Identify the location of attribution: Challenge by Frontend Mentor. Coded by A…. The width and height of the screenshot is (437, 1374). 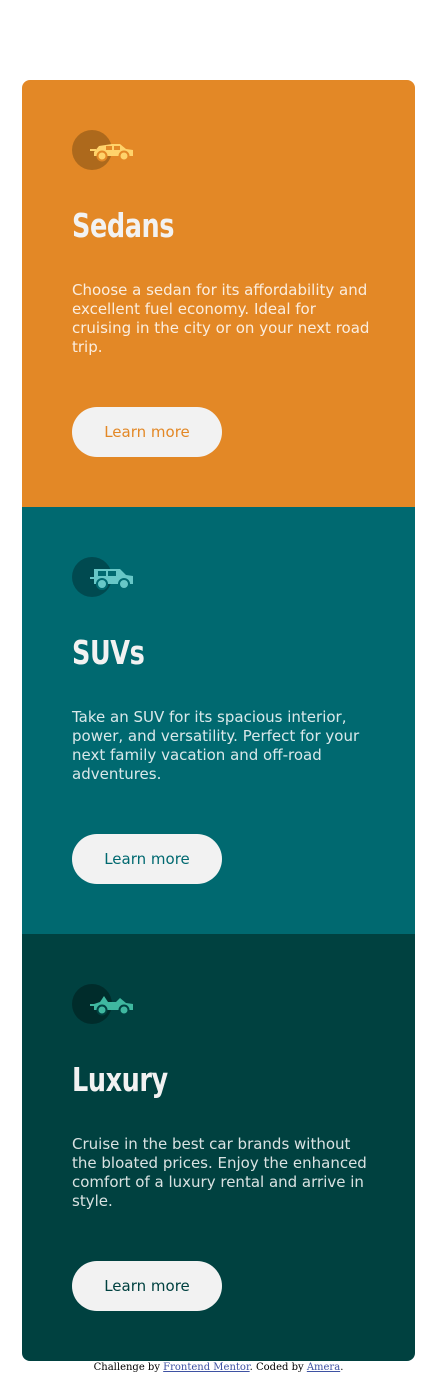
(218, 1367).